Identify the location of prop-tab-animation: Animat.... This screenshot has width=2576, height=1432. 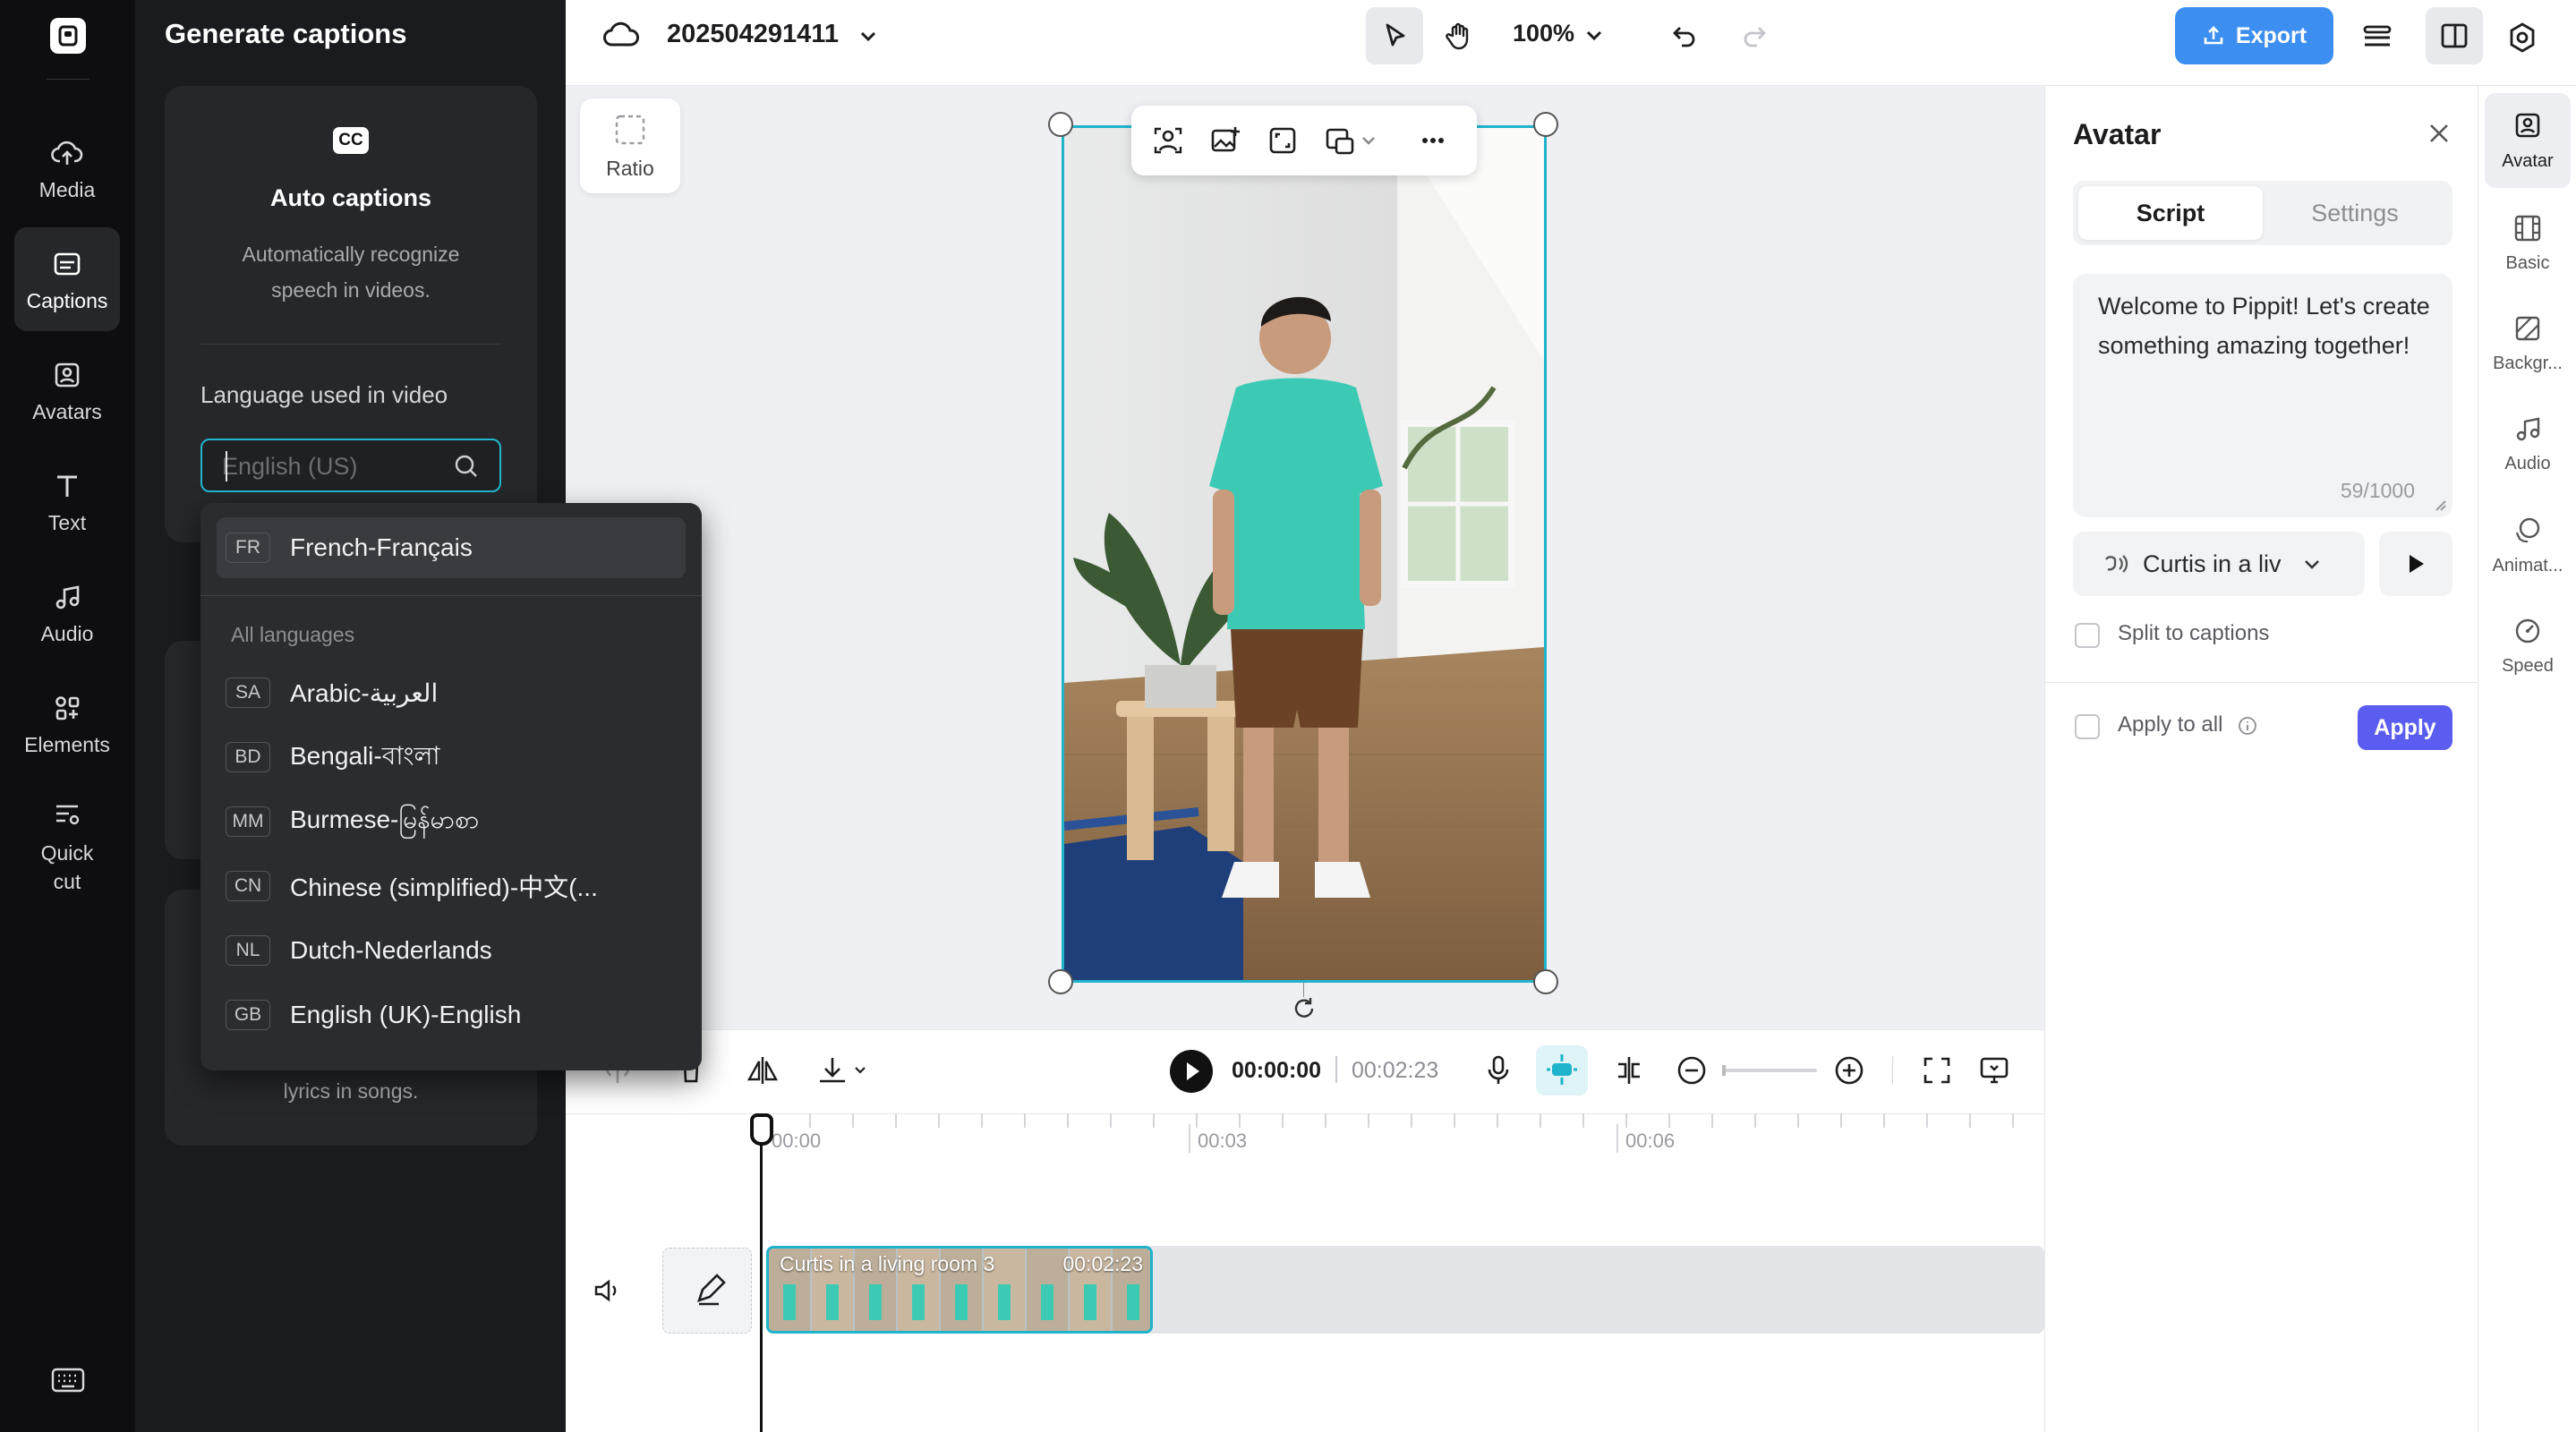
(2528, 545).